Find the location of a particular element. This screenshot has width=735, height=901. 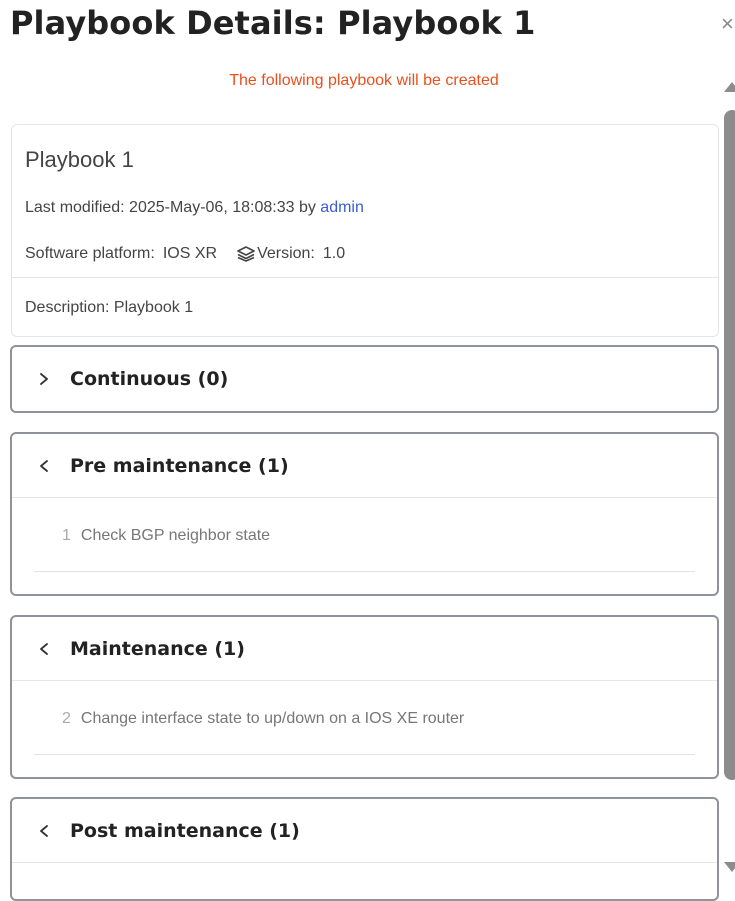

section-header: Pre maintenance (1) is located at coordinates (364, 466).